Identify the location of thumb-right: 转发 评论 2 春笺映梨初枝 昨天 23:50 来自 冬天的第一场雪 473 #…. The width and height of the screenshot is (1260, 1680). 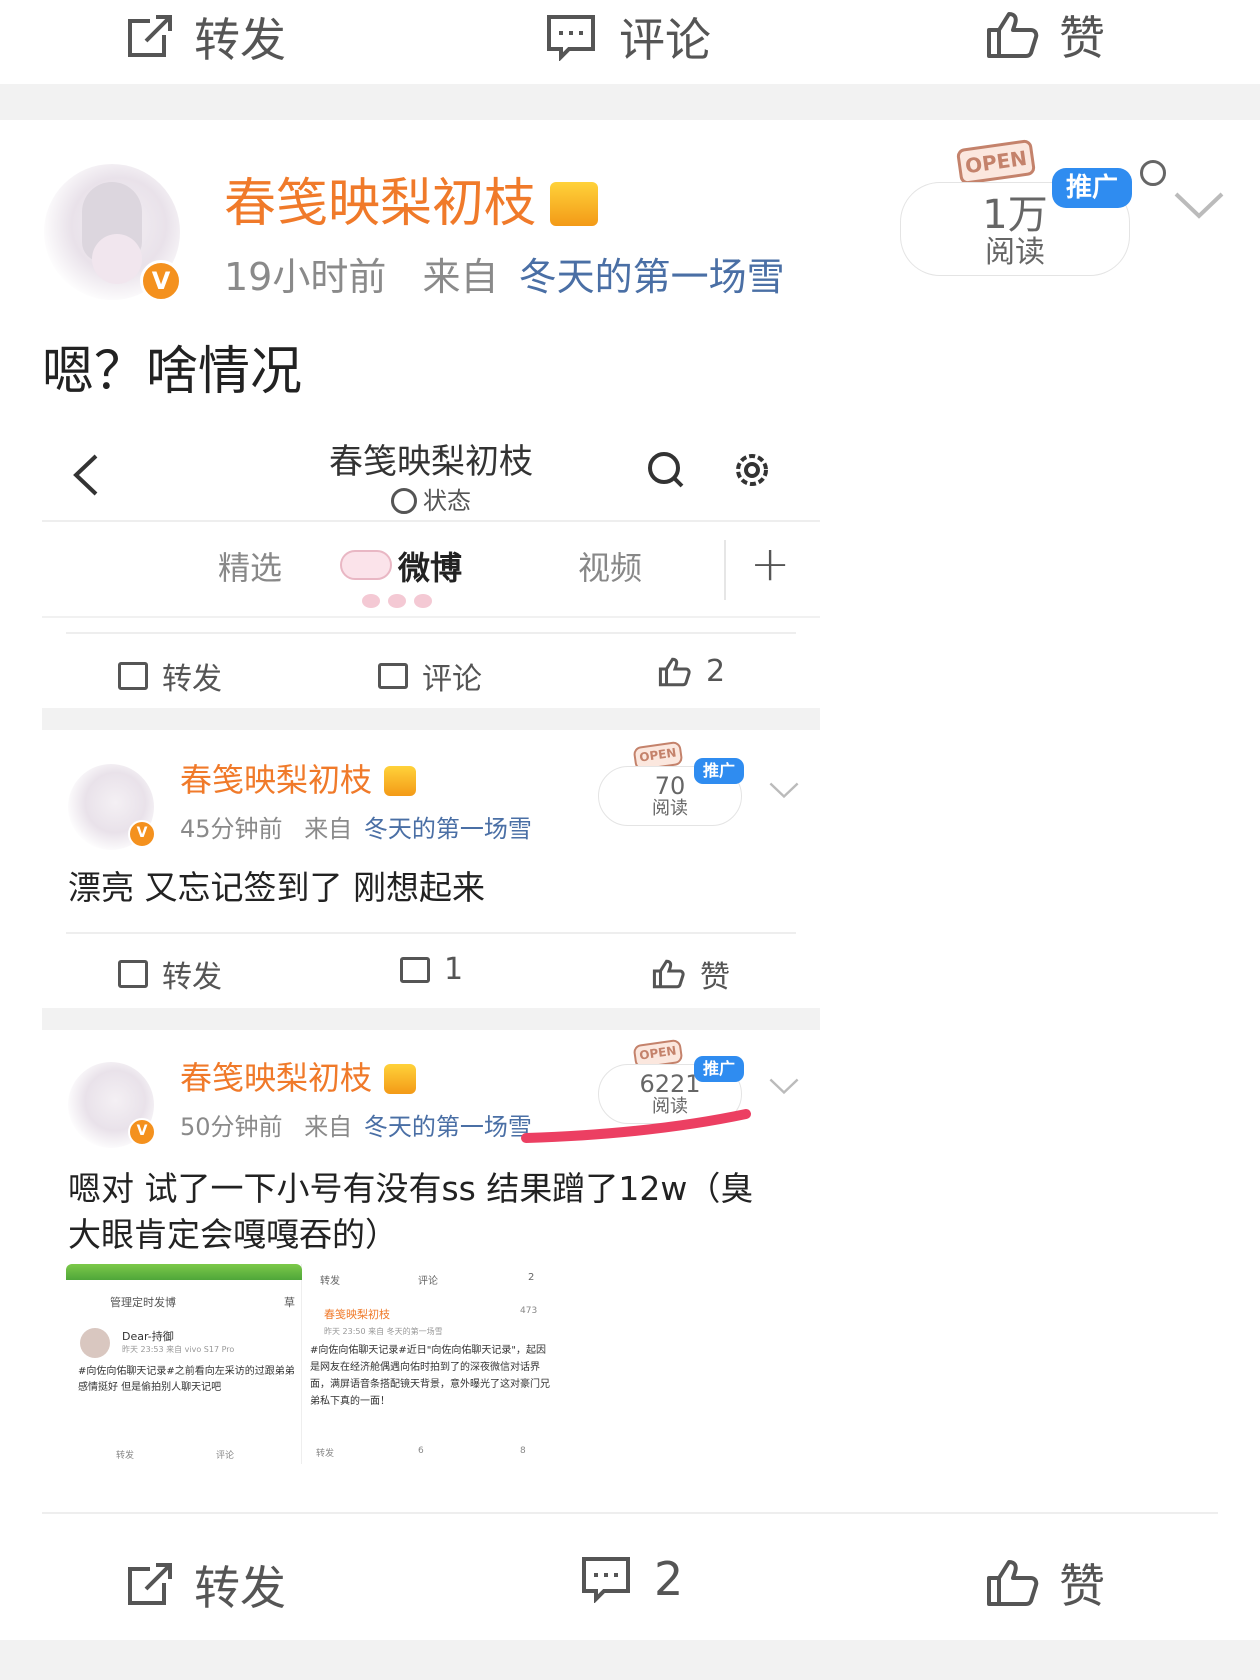
(441, 1364).